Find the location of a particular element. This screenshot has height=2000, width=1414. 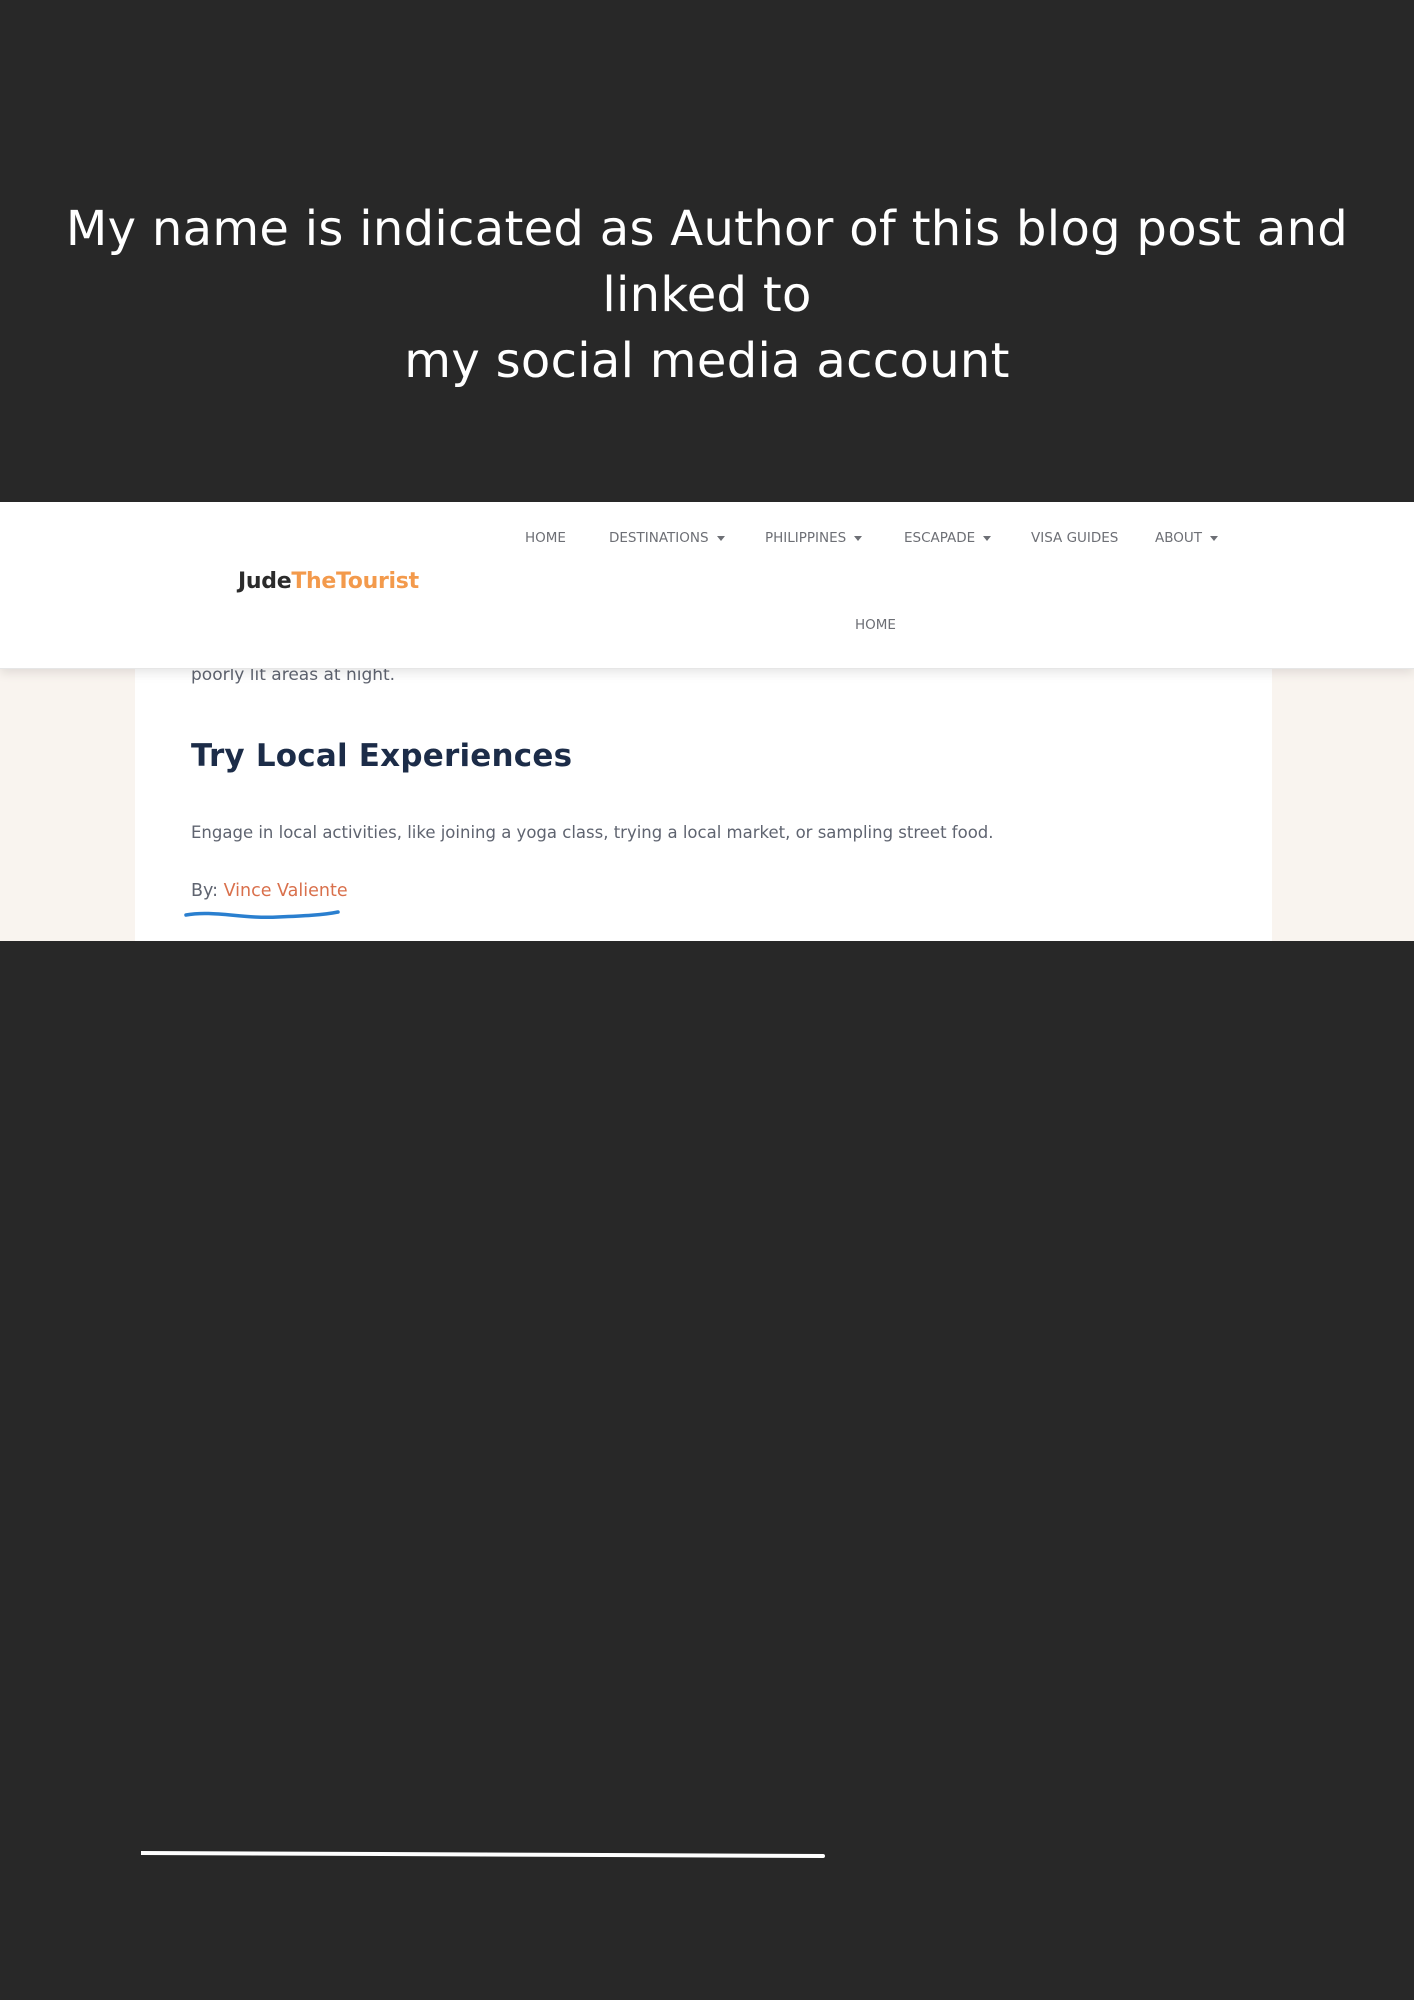

nav-item-visa-guides: VISA GUIDES is located at coordinates (1074, 538).